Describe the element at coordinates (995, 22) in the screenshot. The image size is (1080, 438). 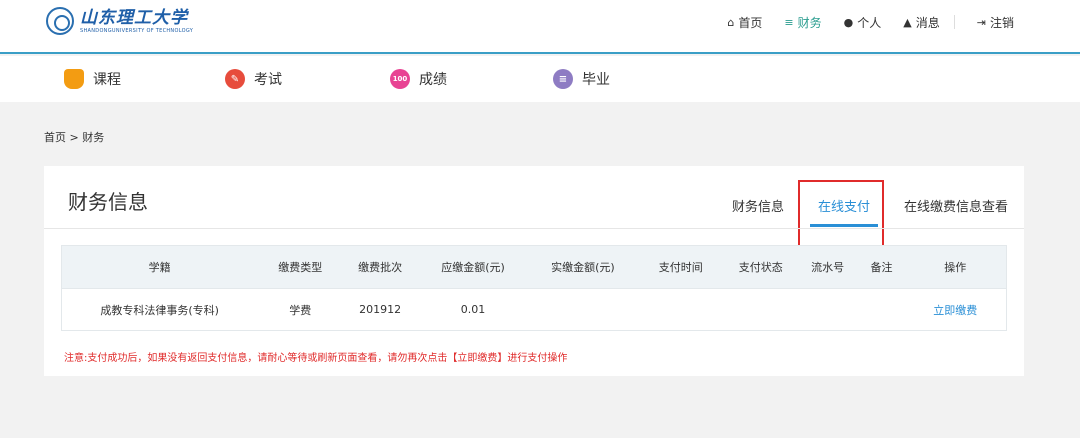
I see `nav-logout: ⇥ 注销` at that location.